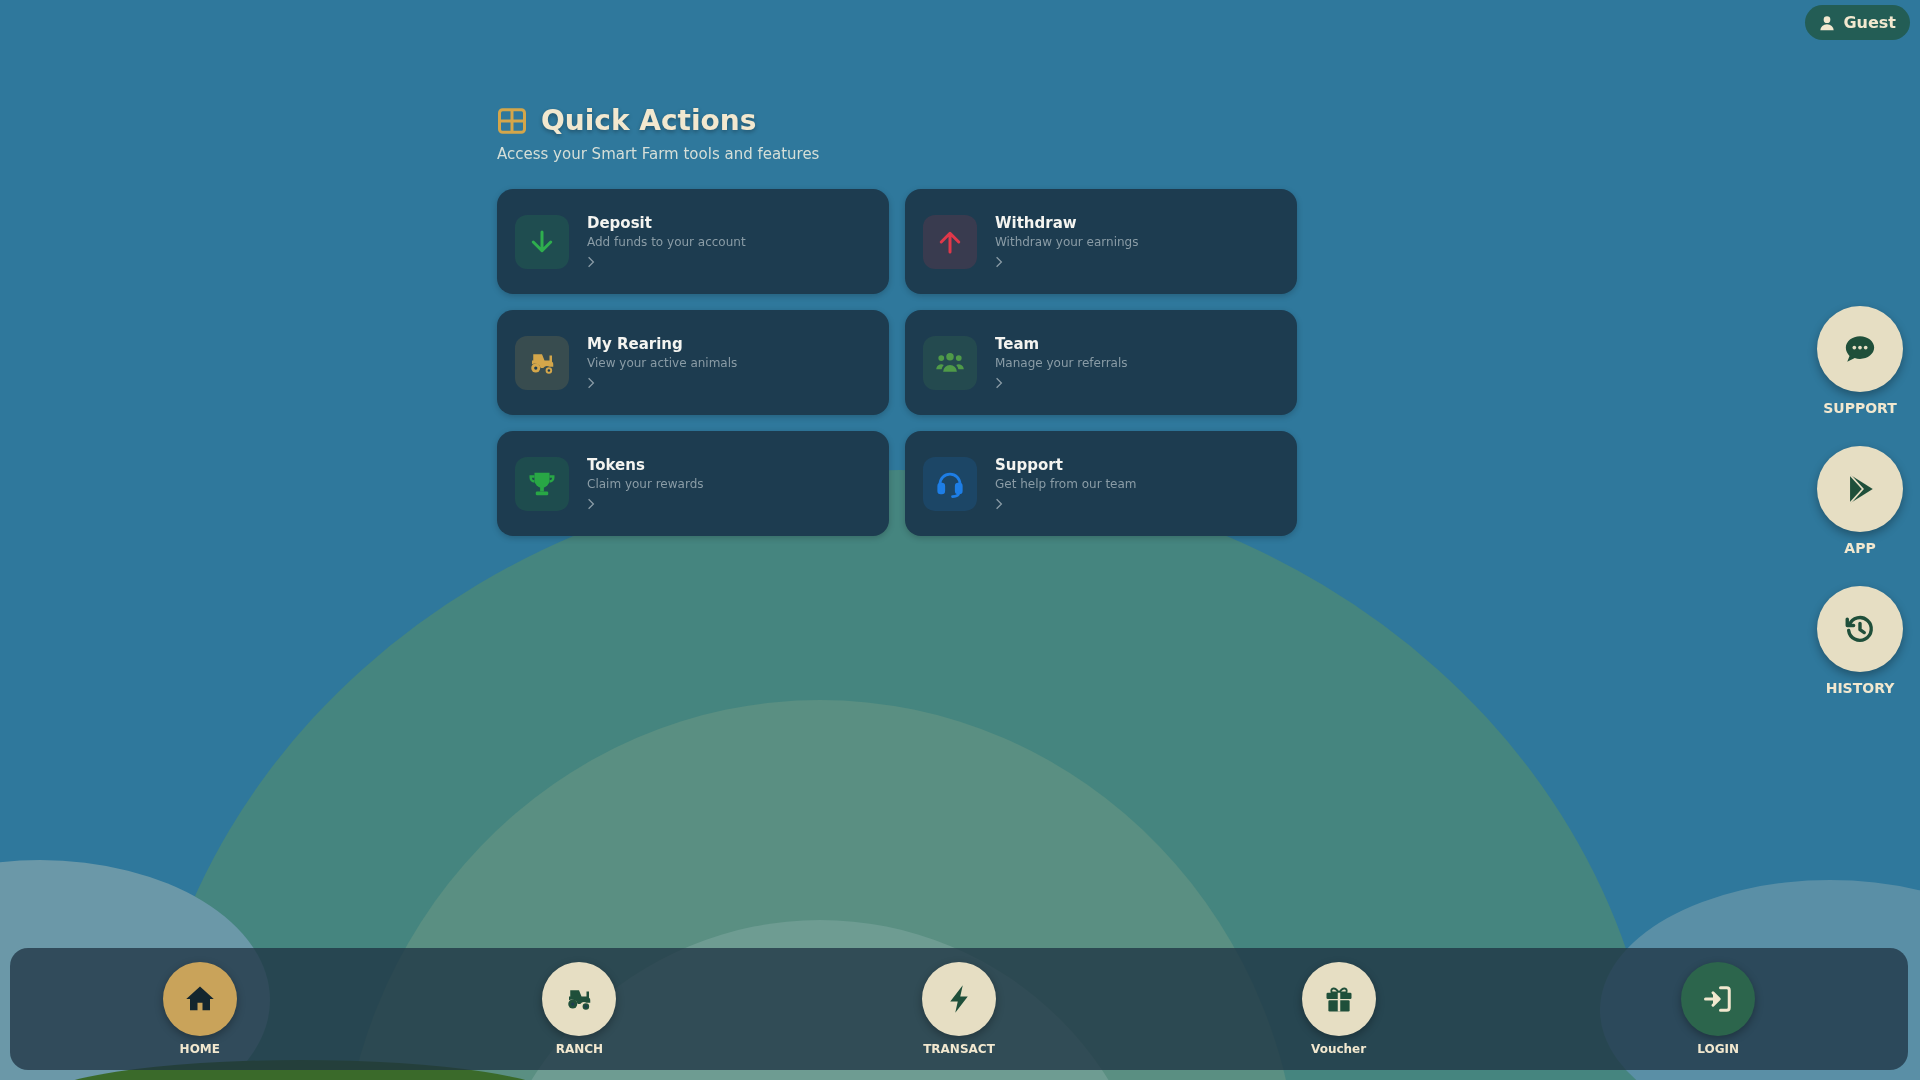  Describe the element at coordinates (649, 120) in the screenshot. I see `section-title: Quick Actions` at that location.